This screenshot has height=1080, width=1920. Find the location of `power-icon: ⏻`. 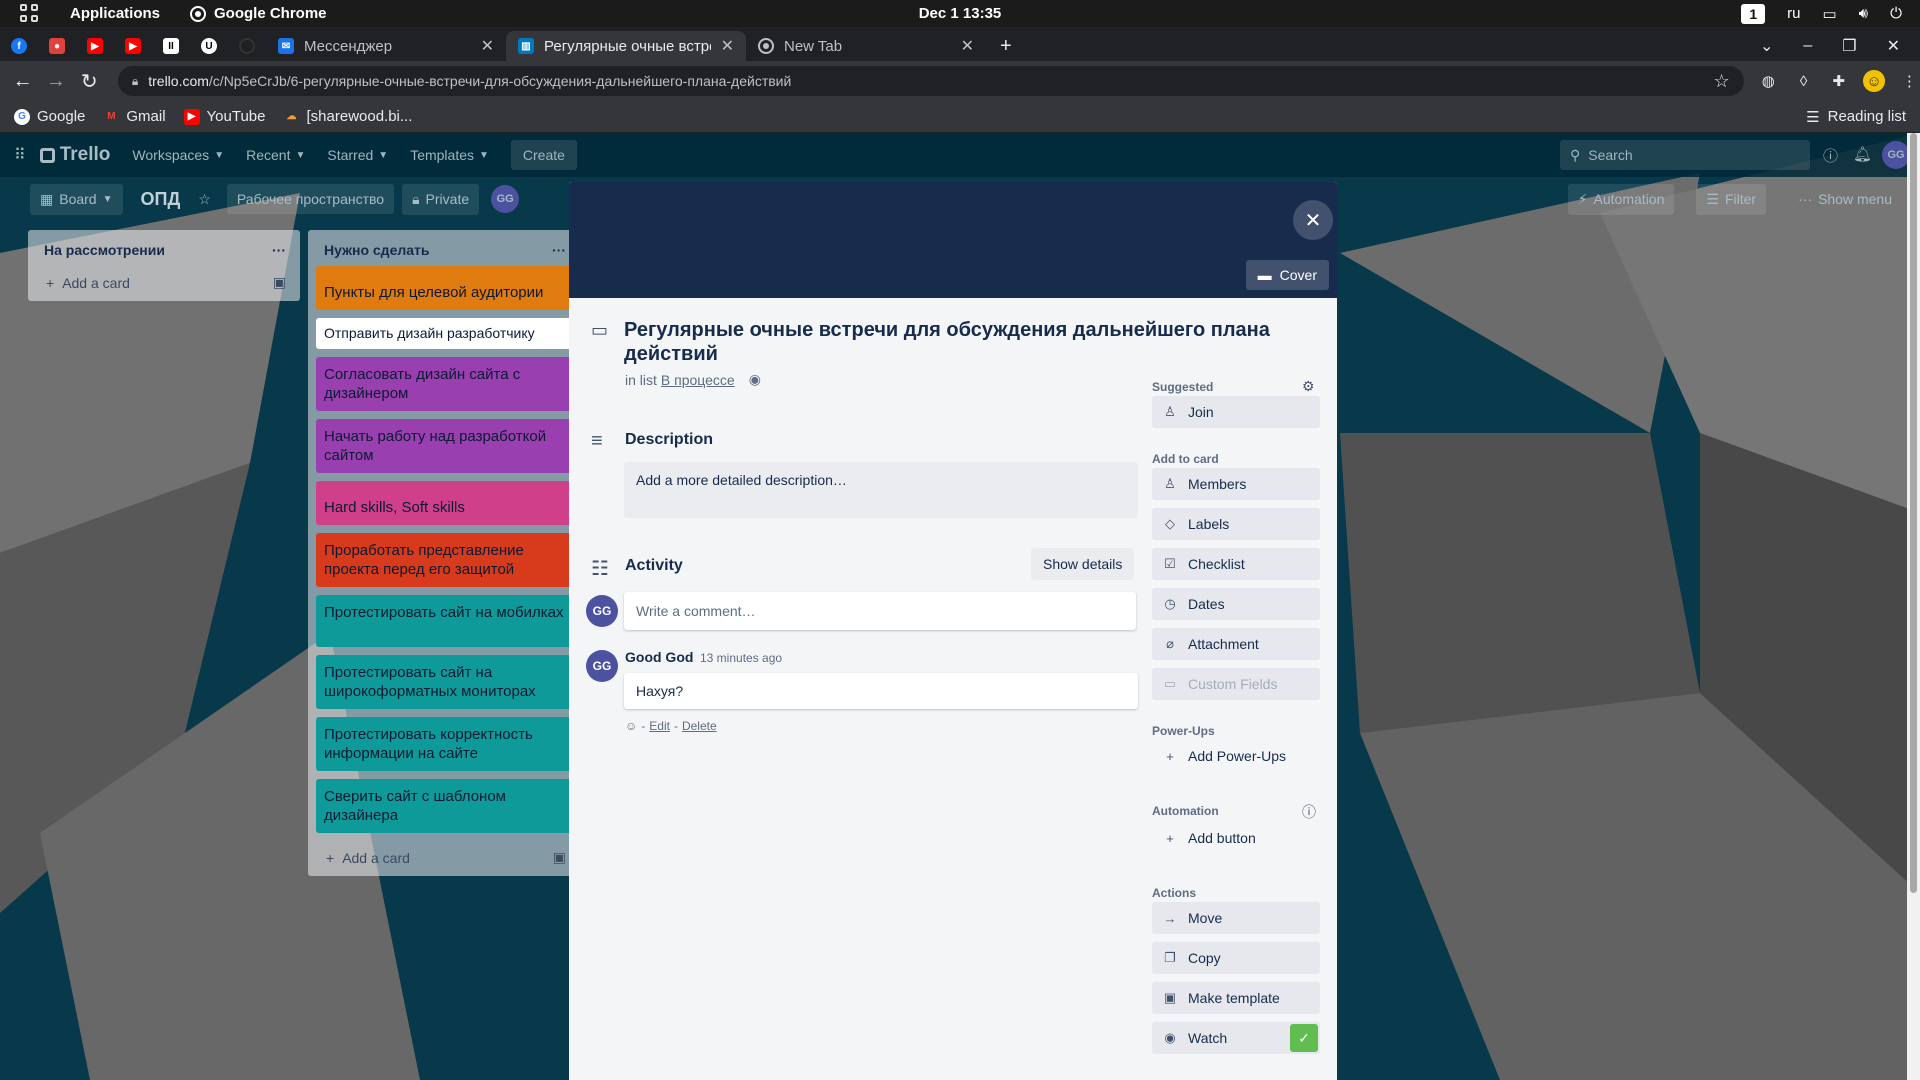

power-icon: ⏻ is located at coordinates (1896, 13).